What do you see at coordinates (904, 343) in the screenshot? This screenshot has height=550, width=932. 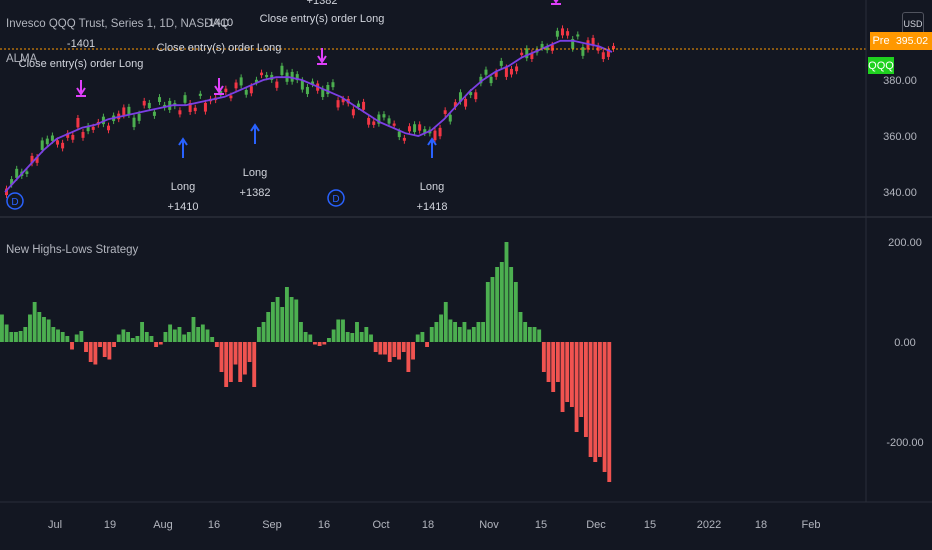 I see `indicator-tick-label: 0.00` at bounding box center [904, 343].